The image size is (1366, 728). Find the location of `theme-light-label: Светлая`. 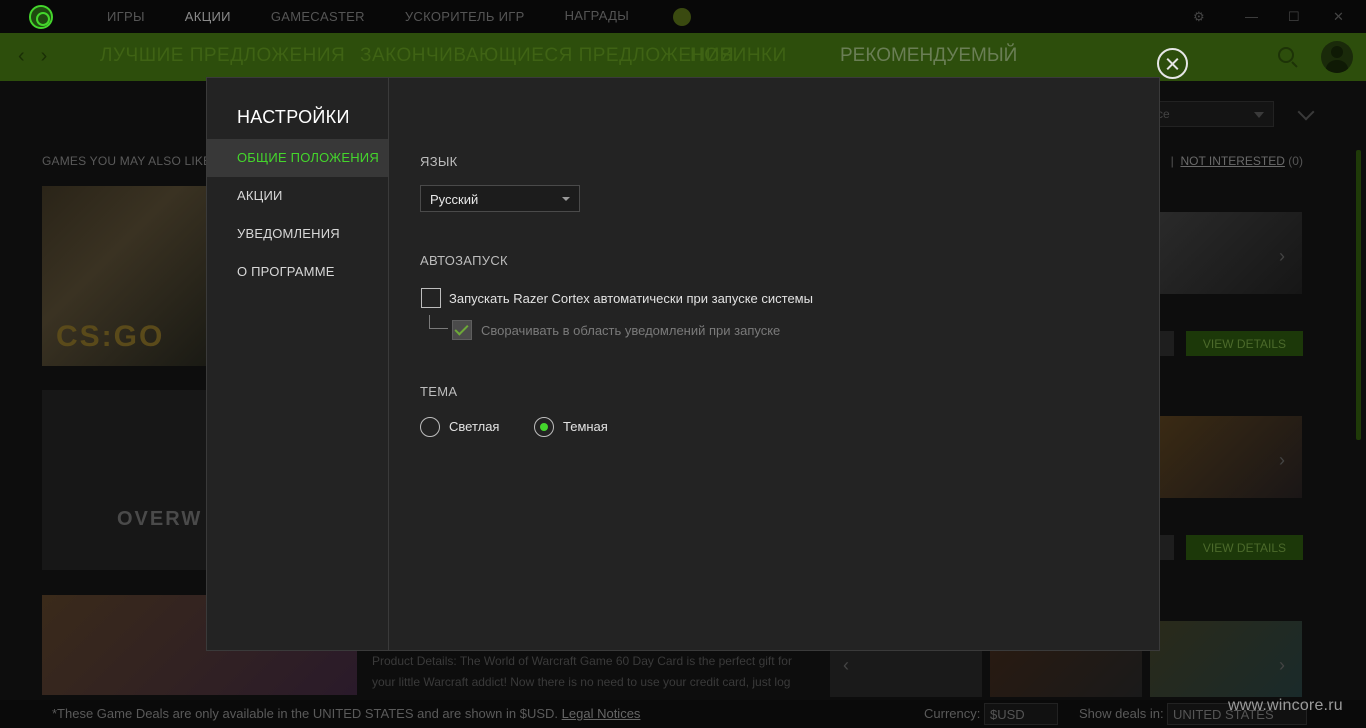

theme-light-label: Светлая is located at coordinates (474, 426).